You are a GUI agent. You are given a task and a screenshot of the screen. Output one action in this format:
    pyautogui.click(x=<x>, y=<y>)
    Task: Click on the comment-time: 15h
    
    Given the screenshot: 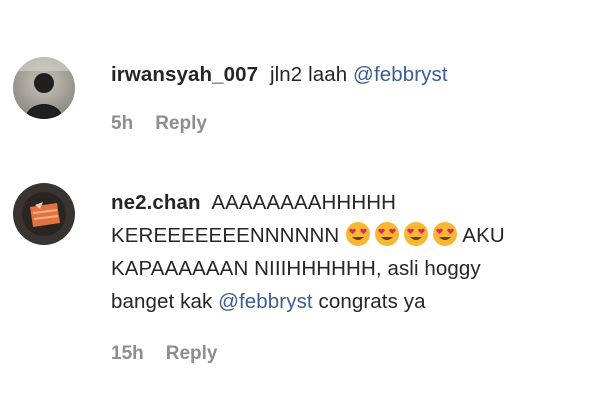 What is the action you would take?
    pyautogui.click(x=127, y=353)
    